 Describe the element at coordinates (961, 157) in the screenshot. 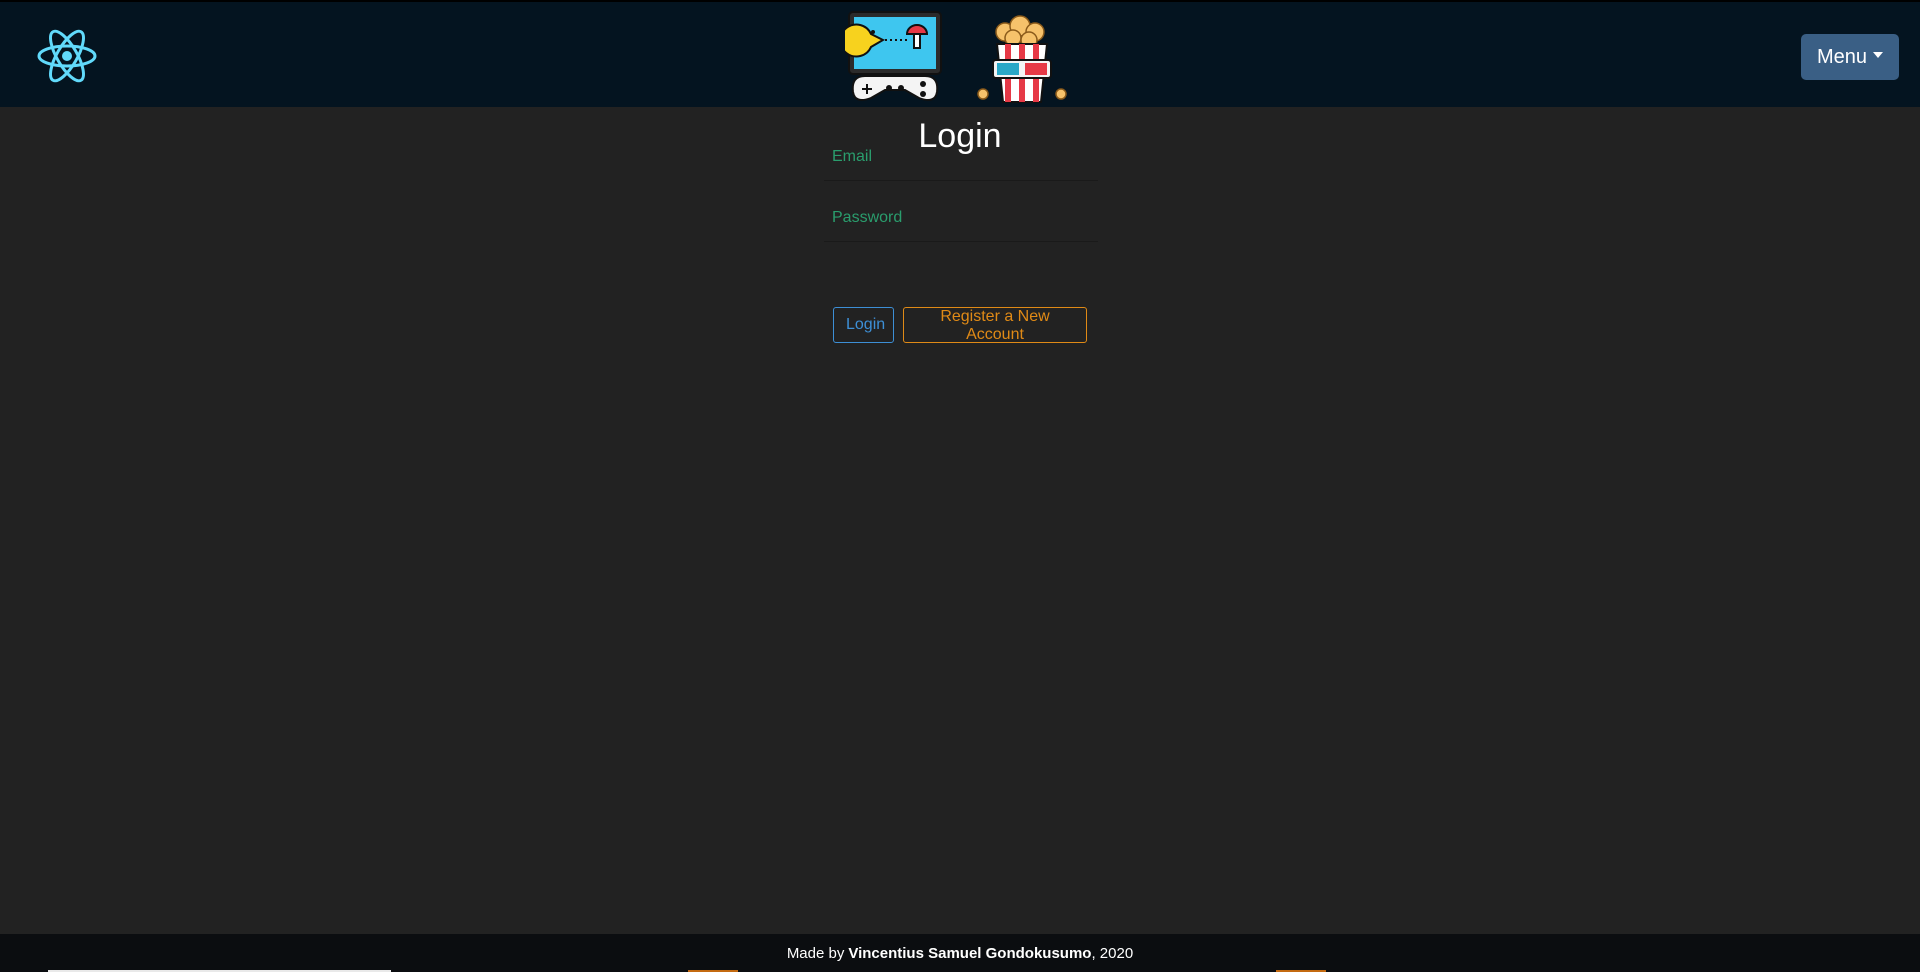

I see `email-field` at that location.